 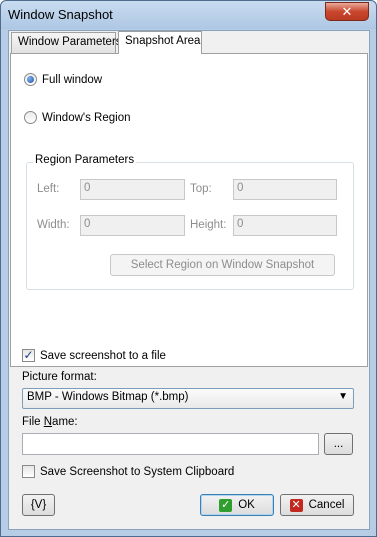 I want to click on tab-window-parameters: Window Parameters, so click(x=66, y=42).